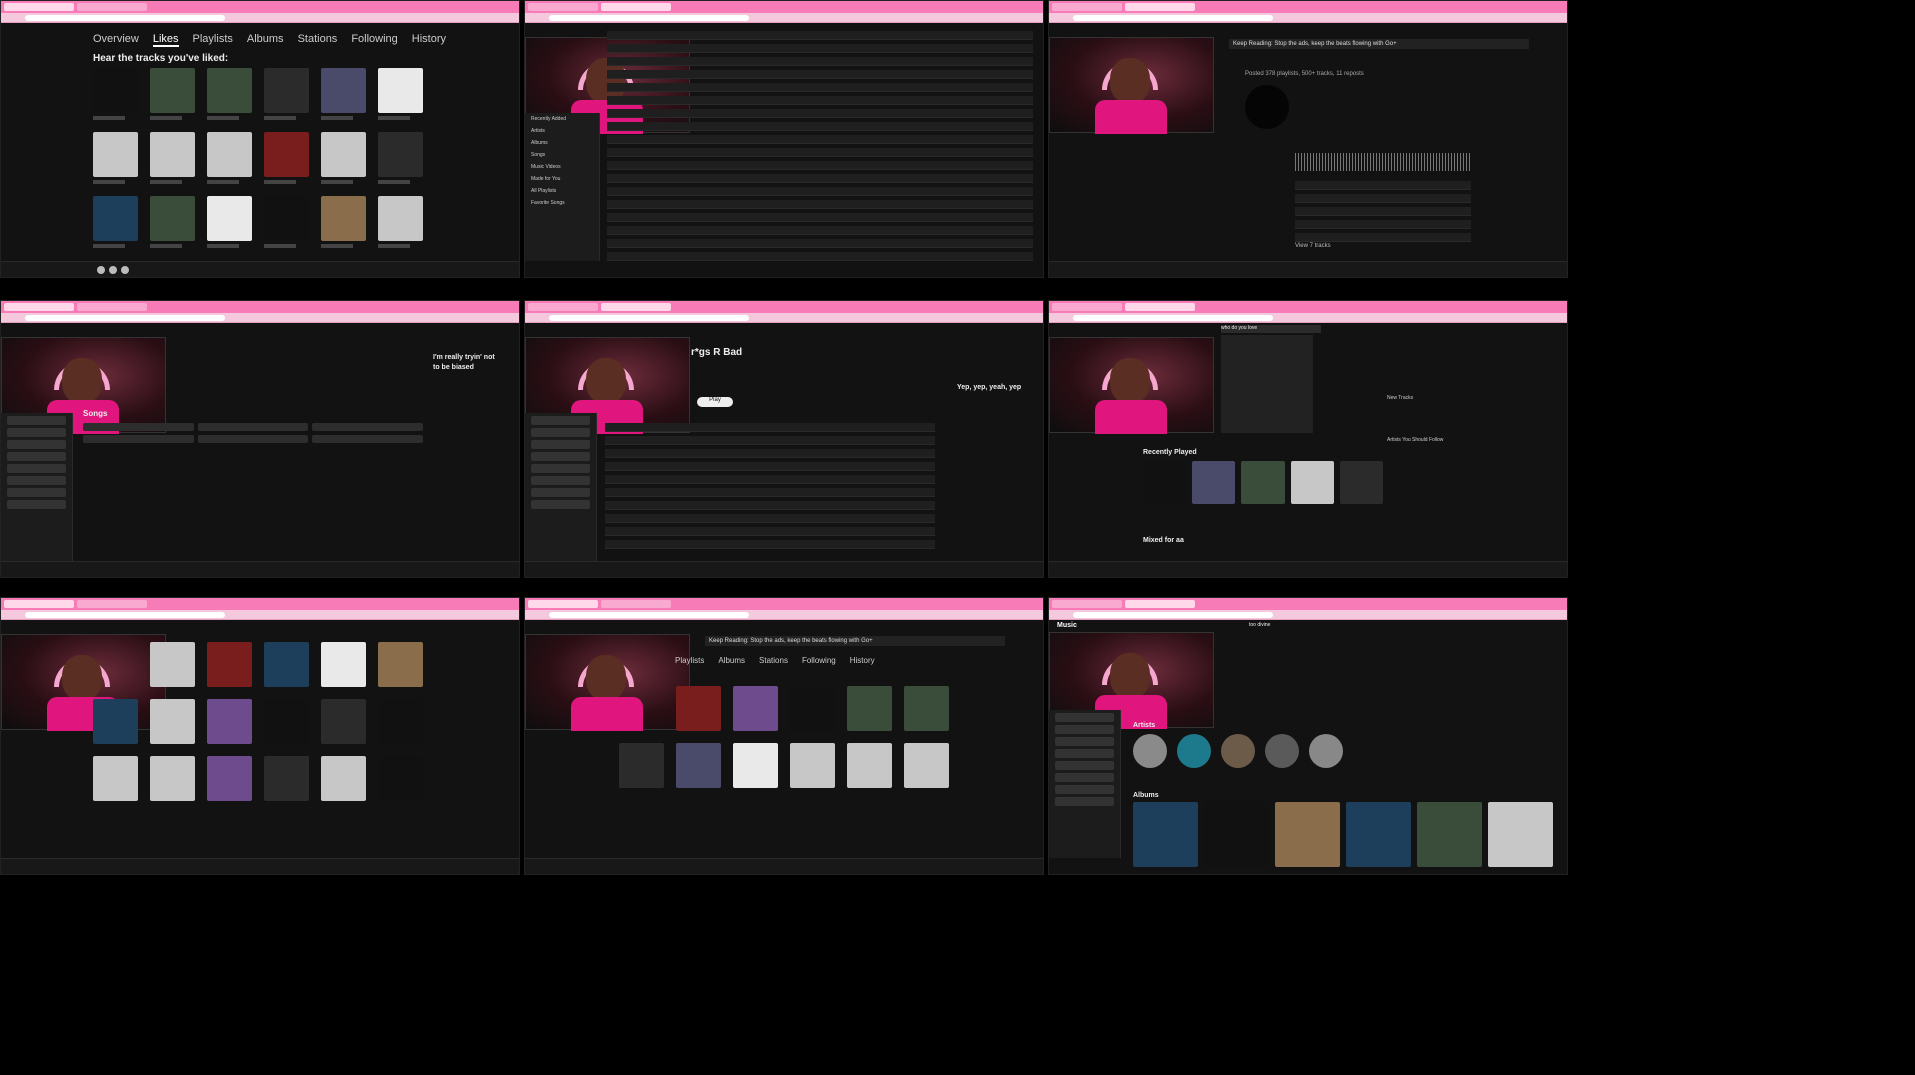 The width and height of the screenshot is (1915, 1075). I want to click on sidebar-item: Favorite Songs, so click(562, 204).